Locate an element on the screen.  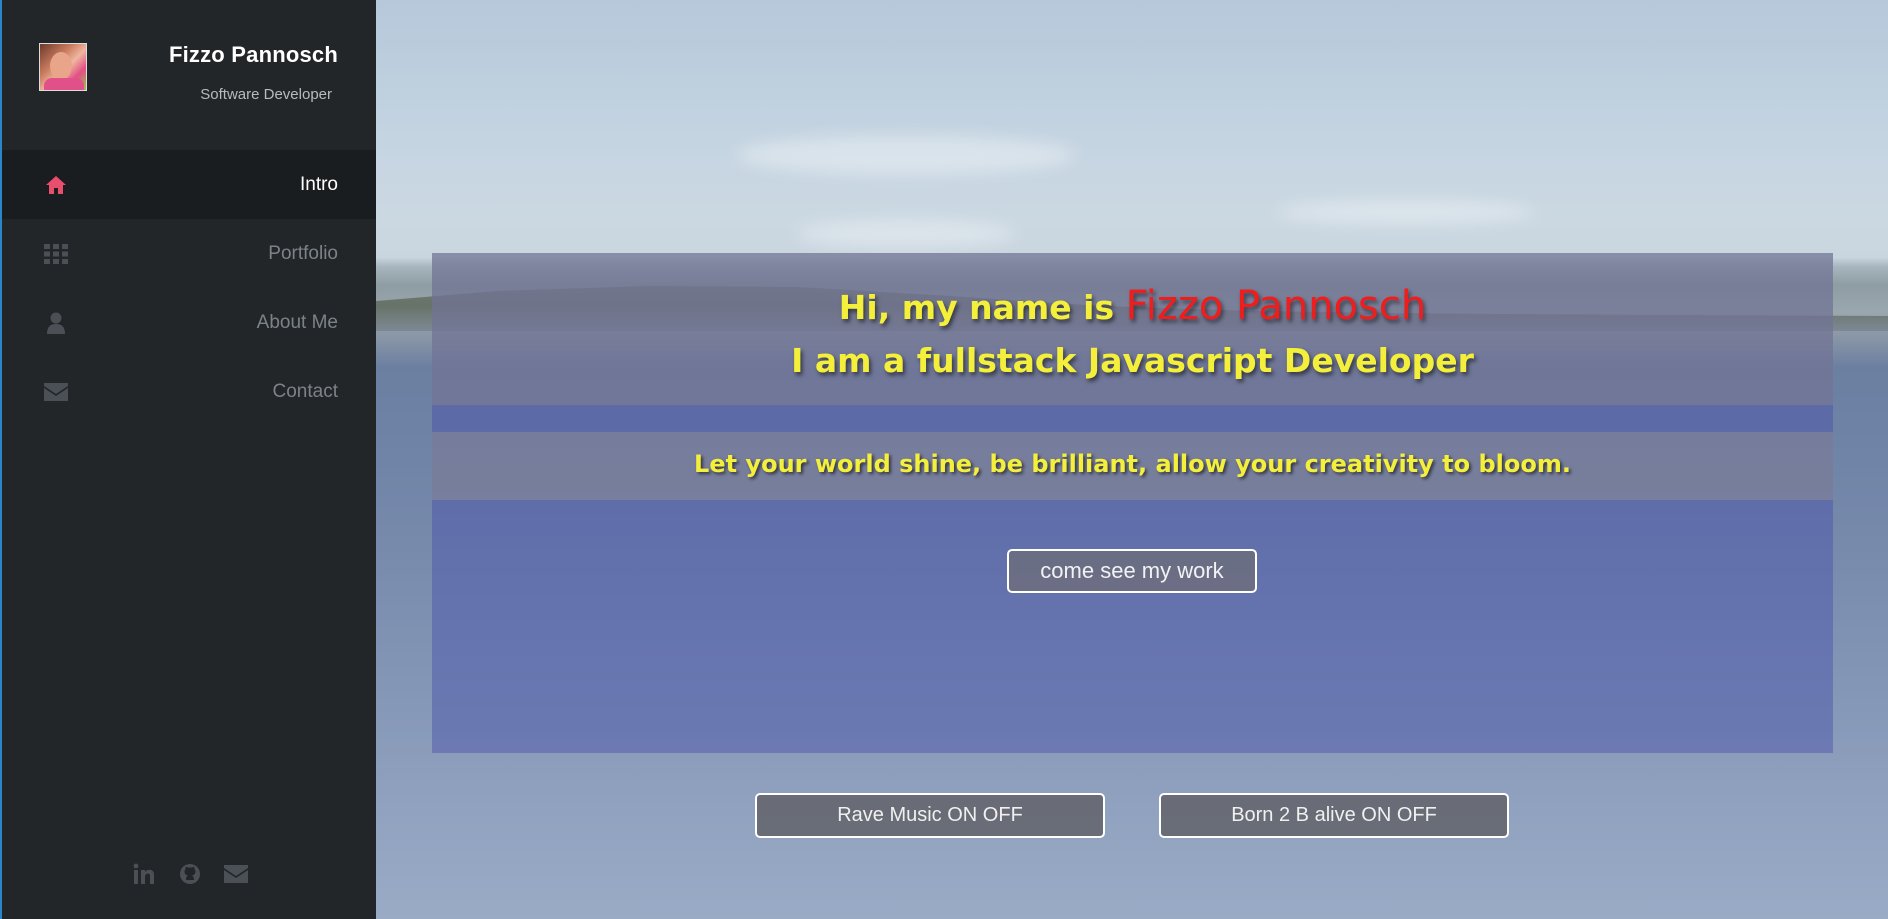
nav-item-about-me: About Me is located at coordinates (189, 322).